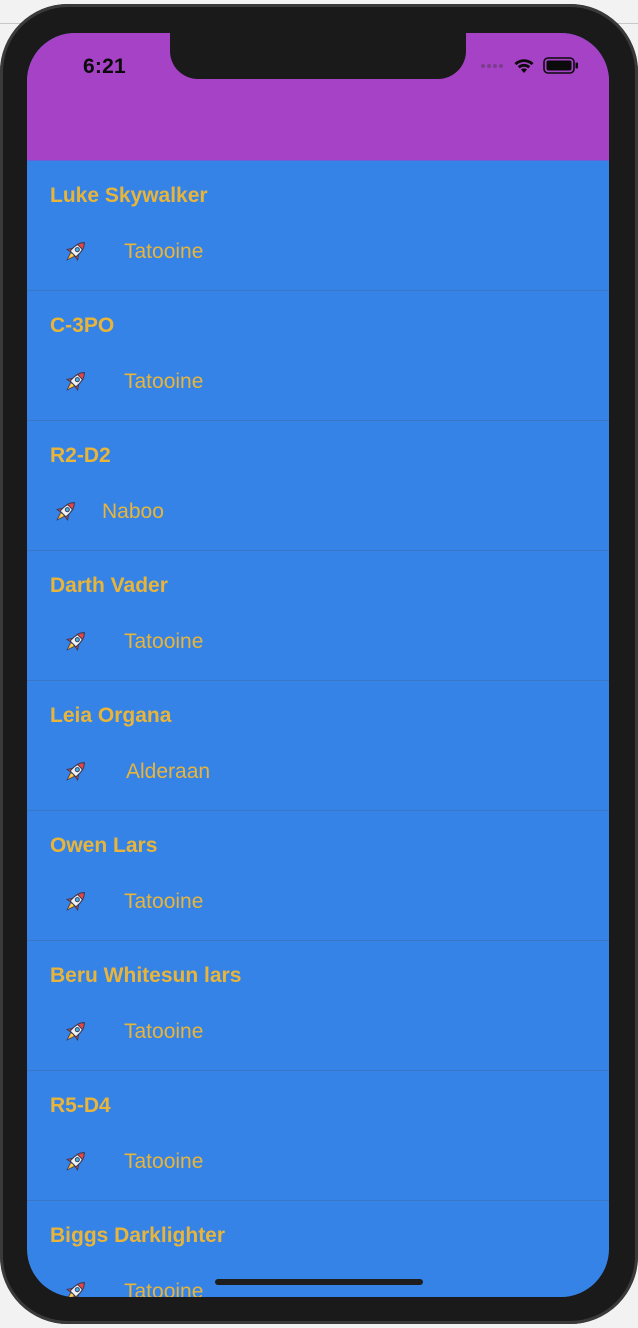  I want to click on home-indicator, so click(319, 1282).